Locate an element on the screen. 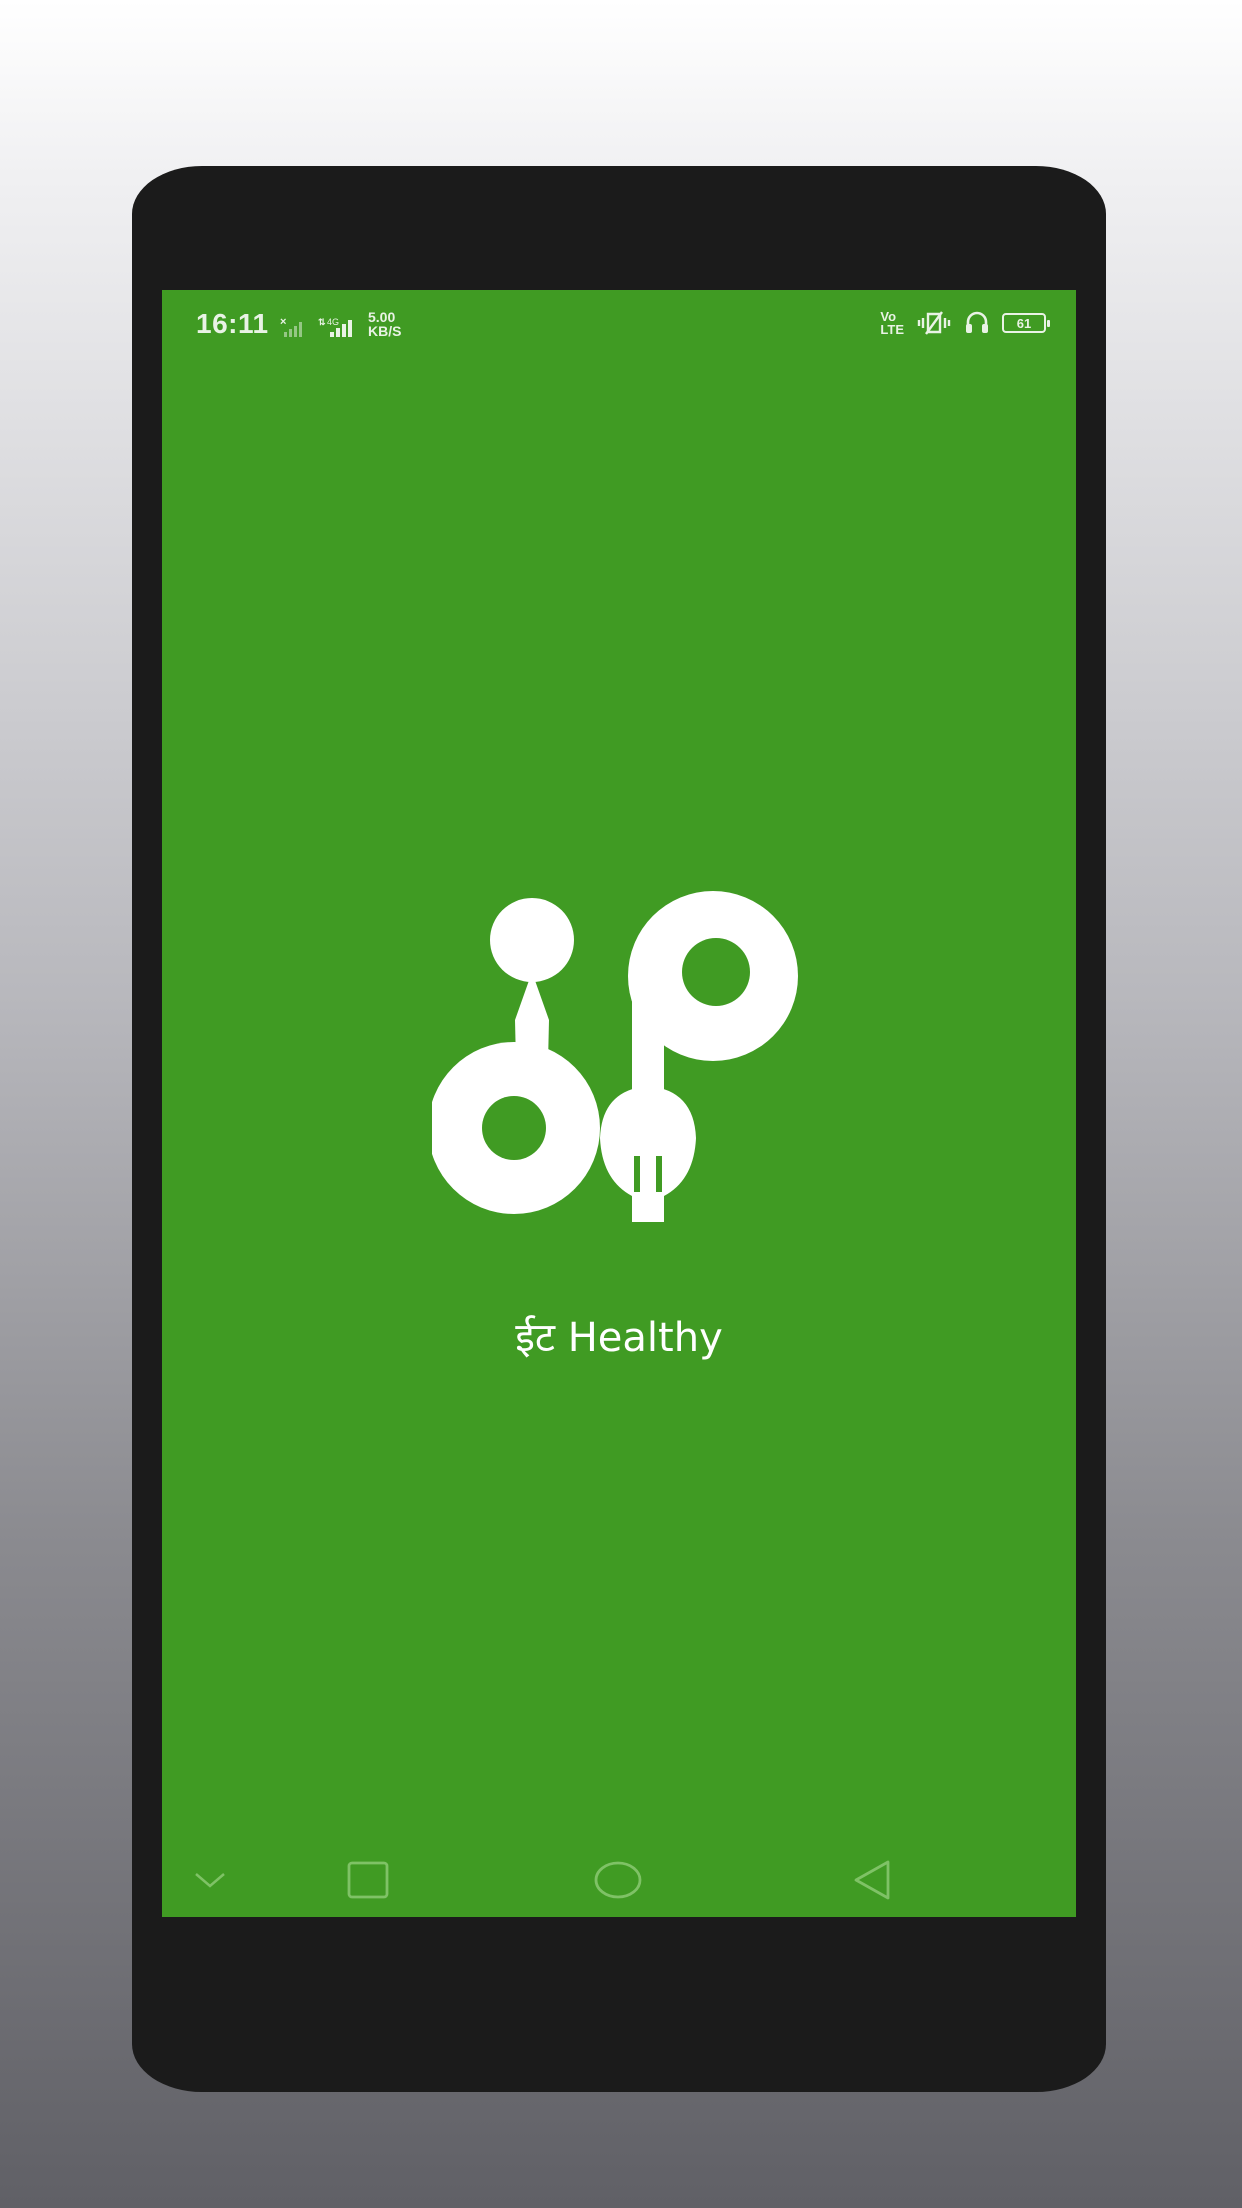 This screenshot has height=2208, width=1242. battery-level: 61 is located at coordinates (1024, 323).